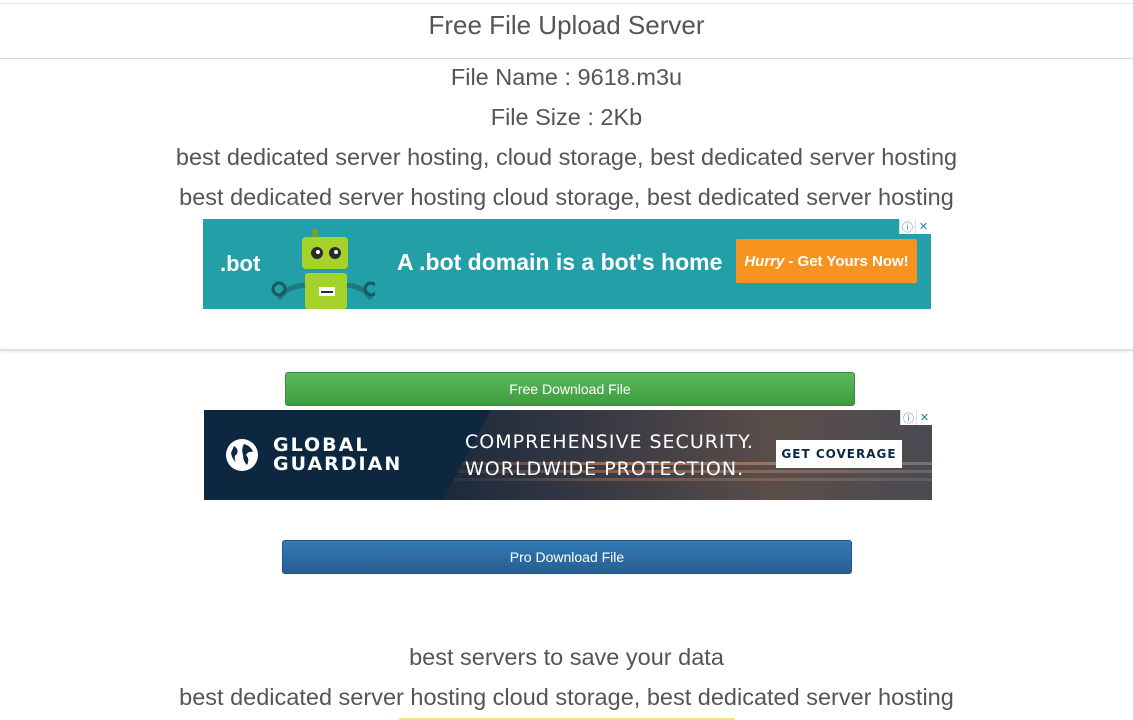  What do you see at coordinates (764, 261) in the screenshot?
I see `bot-ad-cta-emphasis: Hurry` at bounding box center [764, 261].